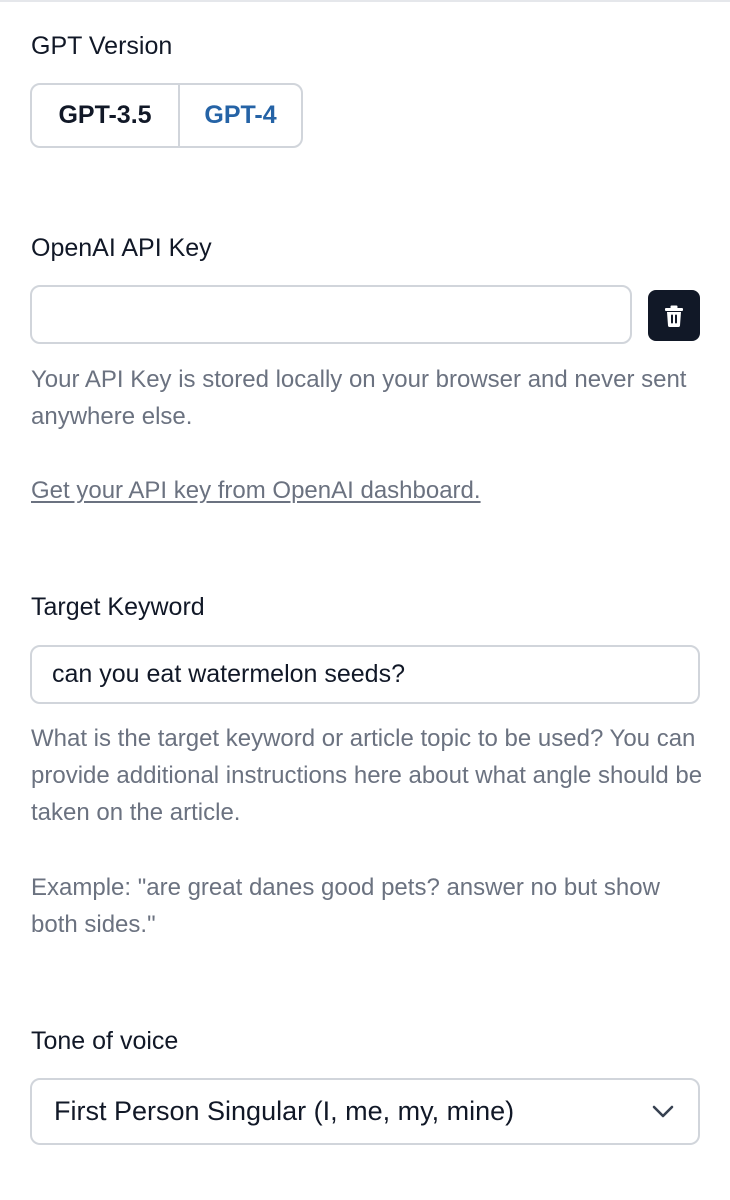  Describe the element at coordinates (331, 314) in the screenshot. I see `api-key-input` at that location.